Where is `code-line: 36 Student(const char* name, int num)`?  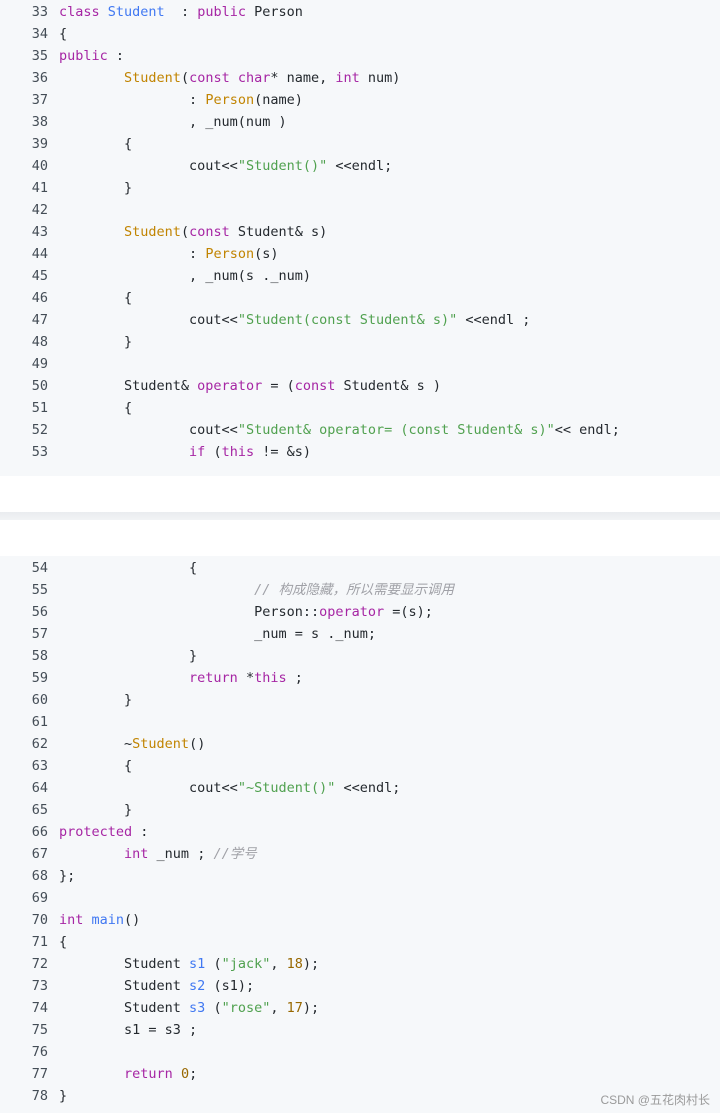 code-line: 36 Student(const char* name, int num) is located at coordinates (360, 78).